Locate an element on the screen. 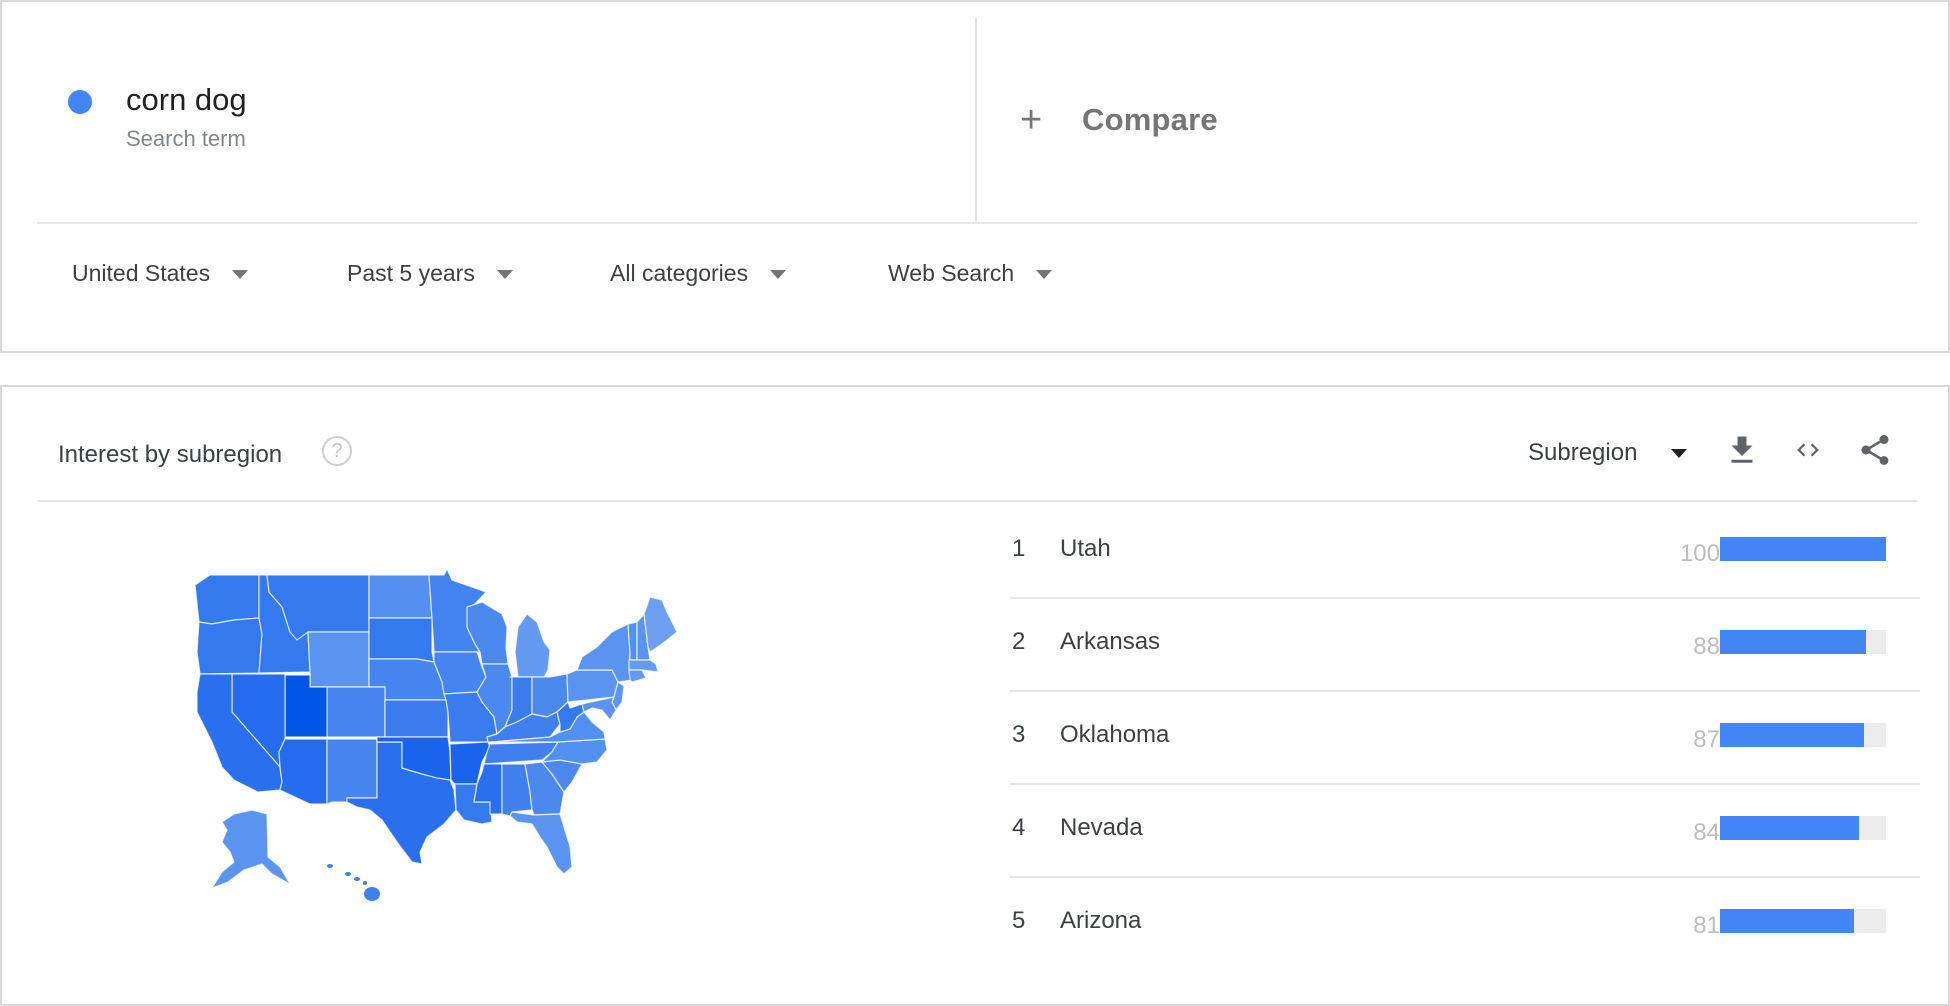  compare-label: Compare is located at coordinates (1150, 119).